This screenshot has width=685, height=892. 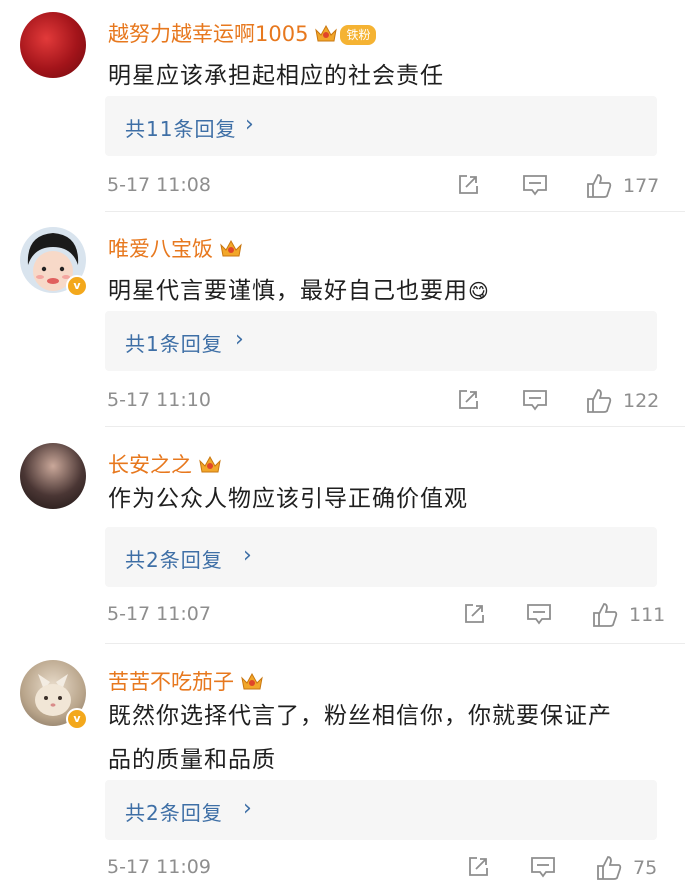 I want to click on like-count: 75, so click(x=645, y=868).